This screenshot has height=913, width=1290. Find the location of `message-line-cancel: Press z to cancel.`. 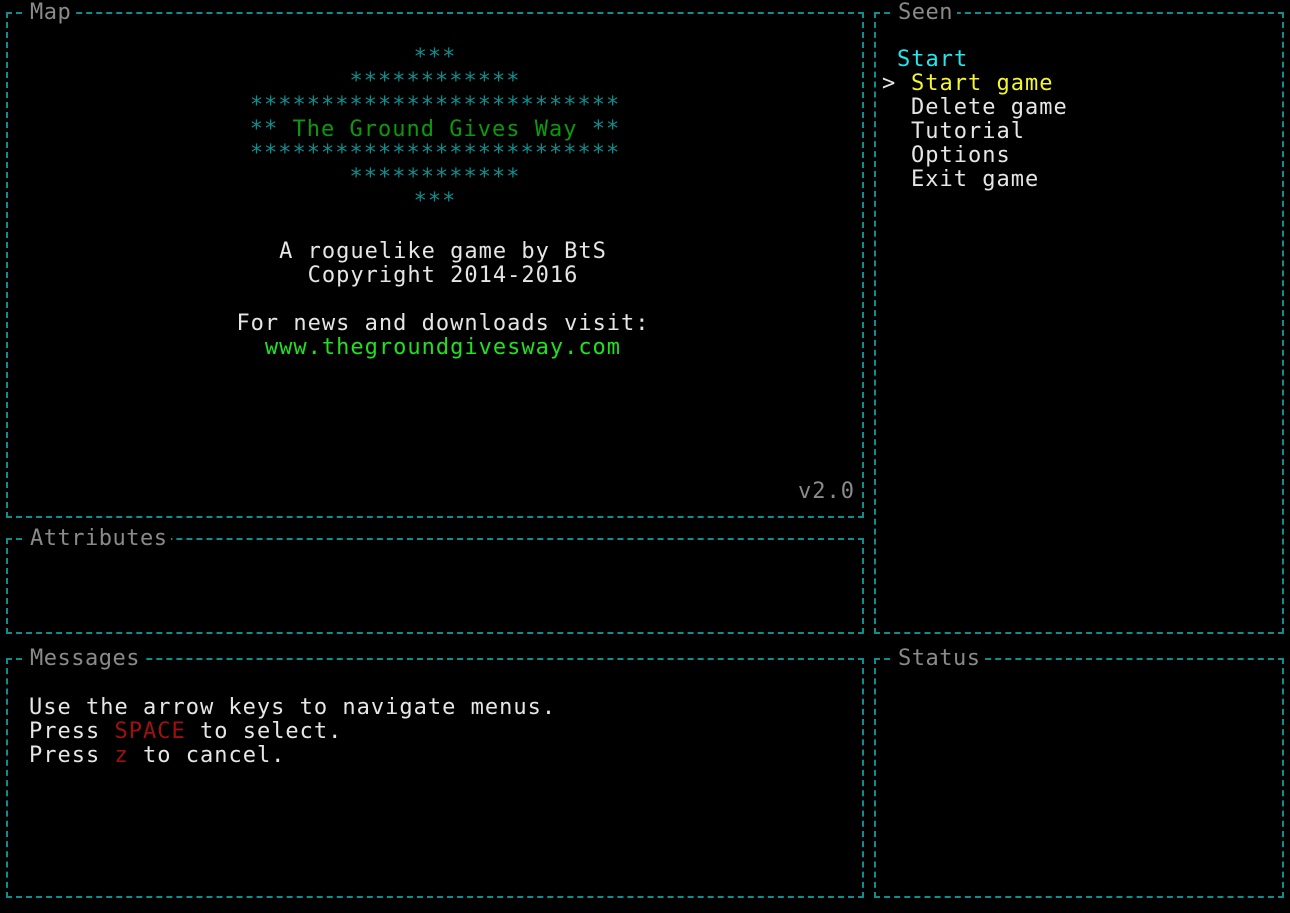

message-line-cancel: Press z to cancel. is located at coordinates (157, 756).